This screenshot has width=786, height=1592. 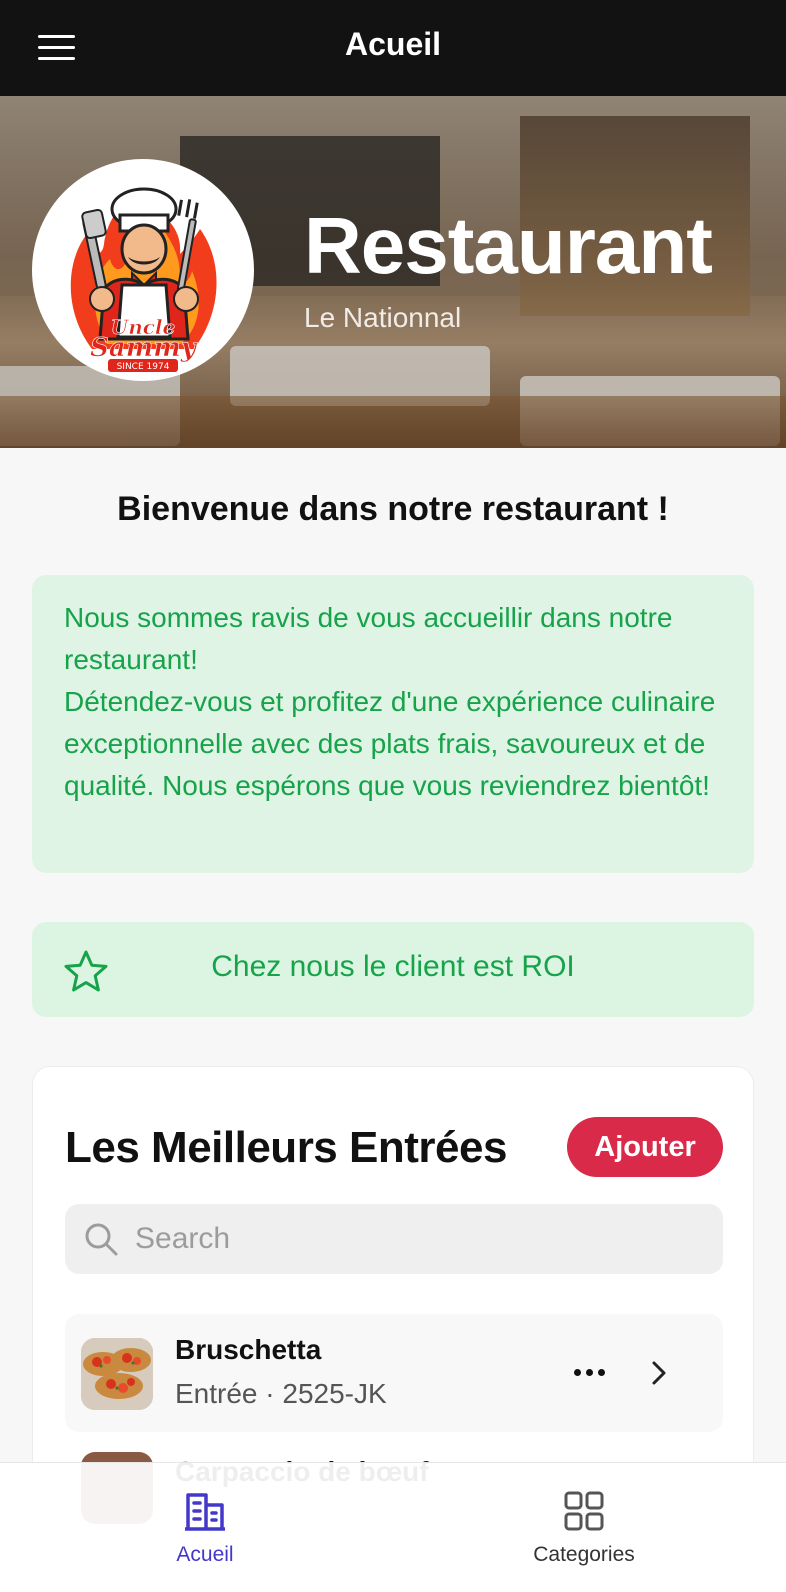 I want to click on bottom-tab-bar: Acueil Categories, so click(x=393, y=1527).